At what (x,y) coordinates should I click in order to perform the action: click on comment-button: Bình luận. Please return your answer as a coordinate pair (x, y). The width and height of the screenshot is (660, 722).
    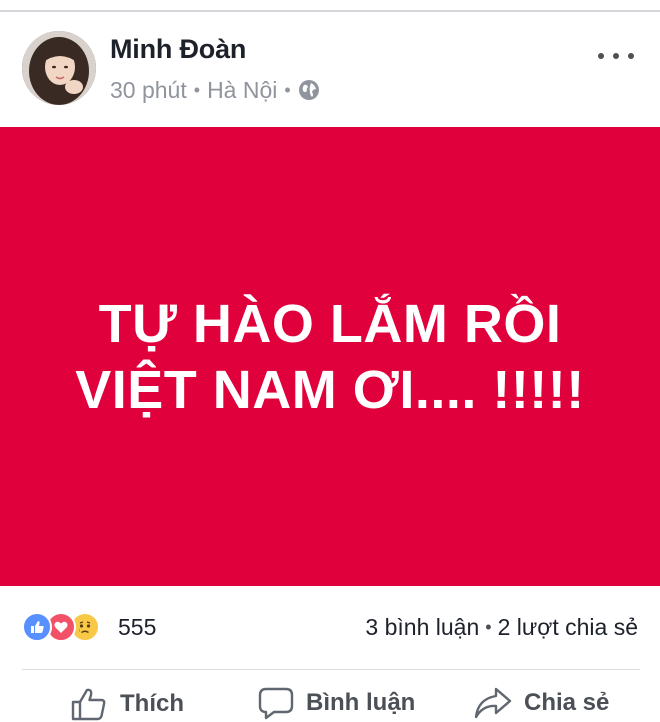
    Looking at the image, I should click on (336, 703).